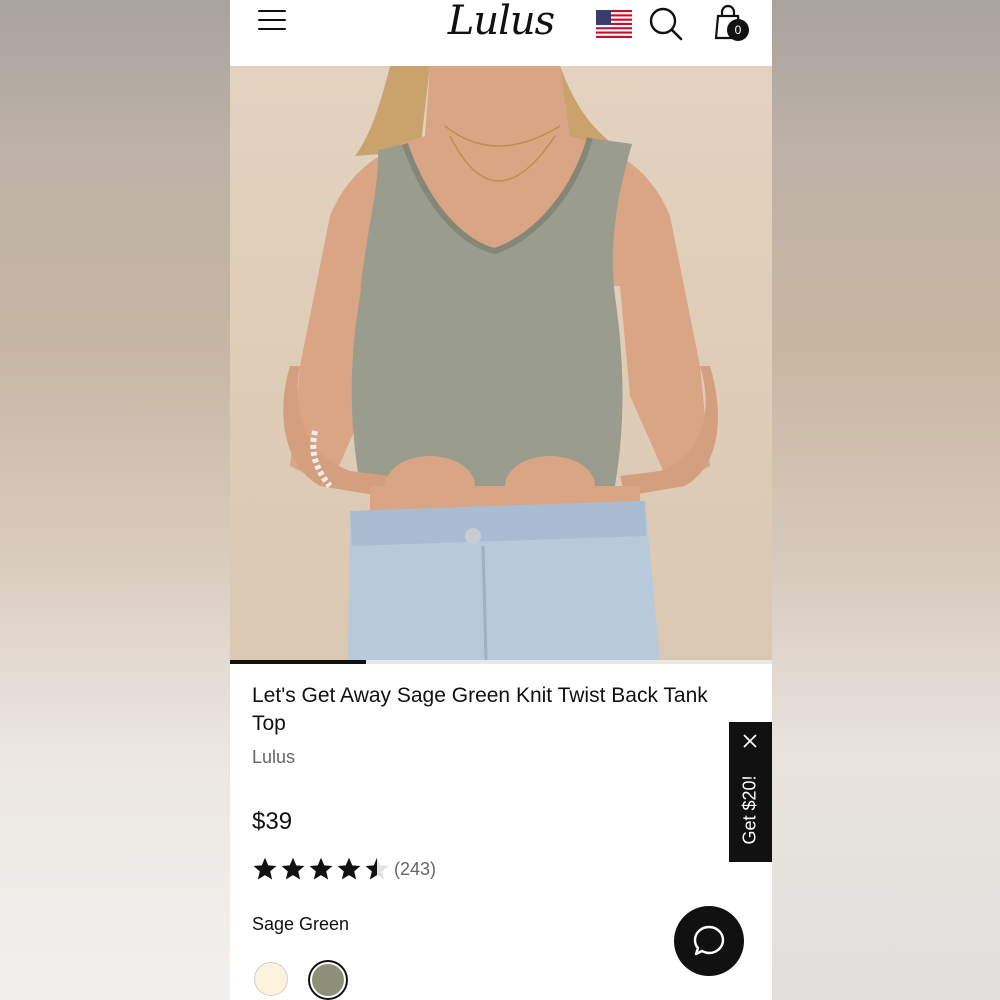 This screenshot has height=1000, width=1000. I want to click on selected-color-label: Sage Green, so click(301, 924).